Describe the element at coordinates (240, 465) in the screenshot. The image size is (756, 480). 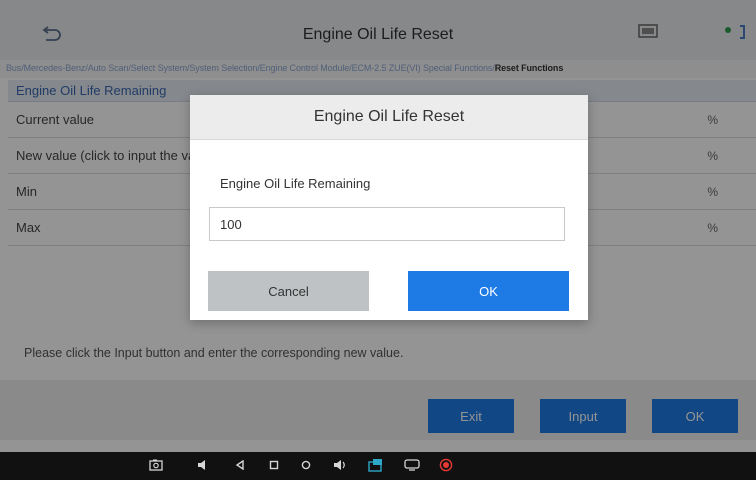
I see `nav-back-icon` at that location.